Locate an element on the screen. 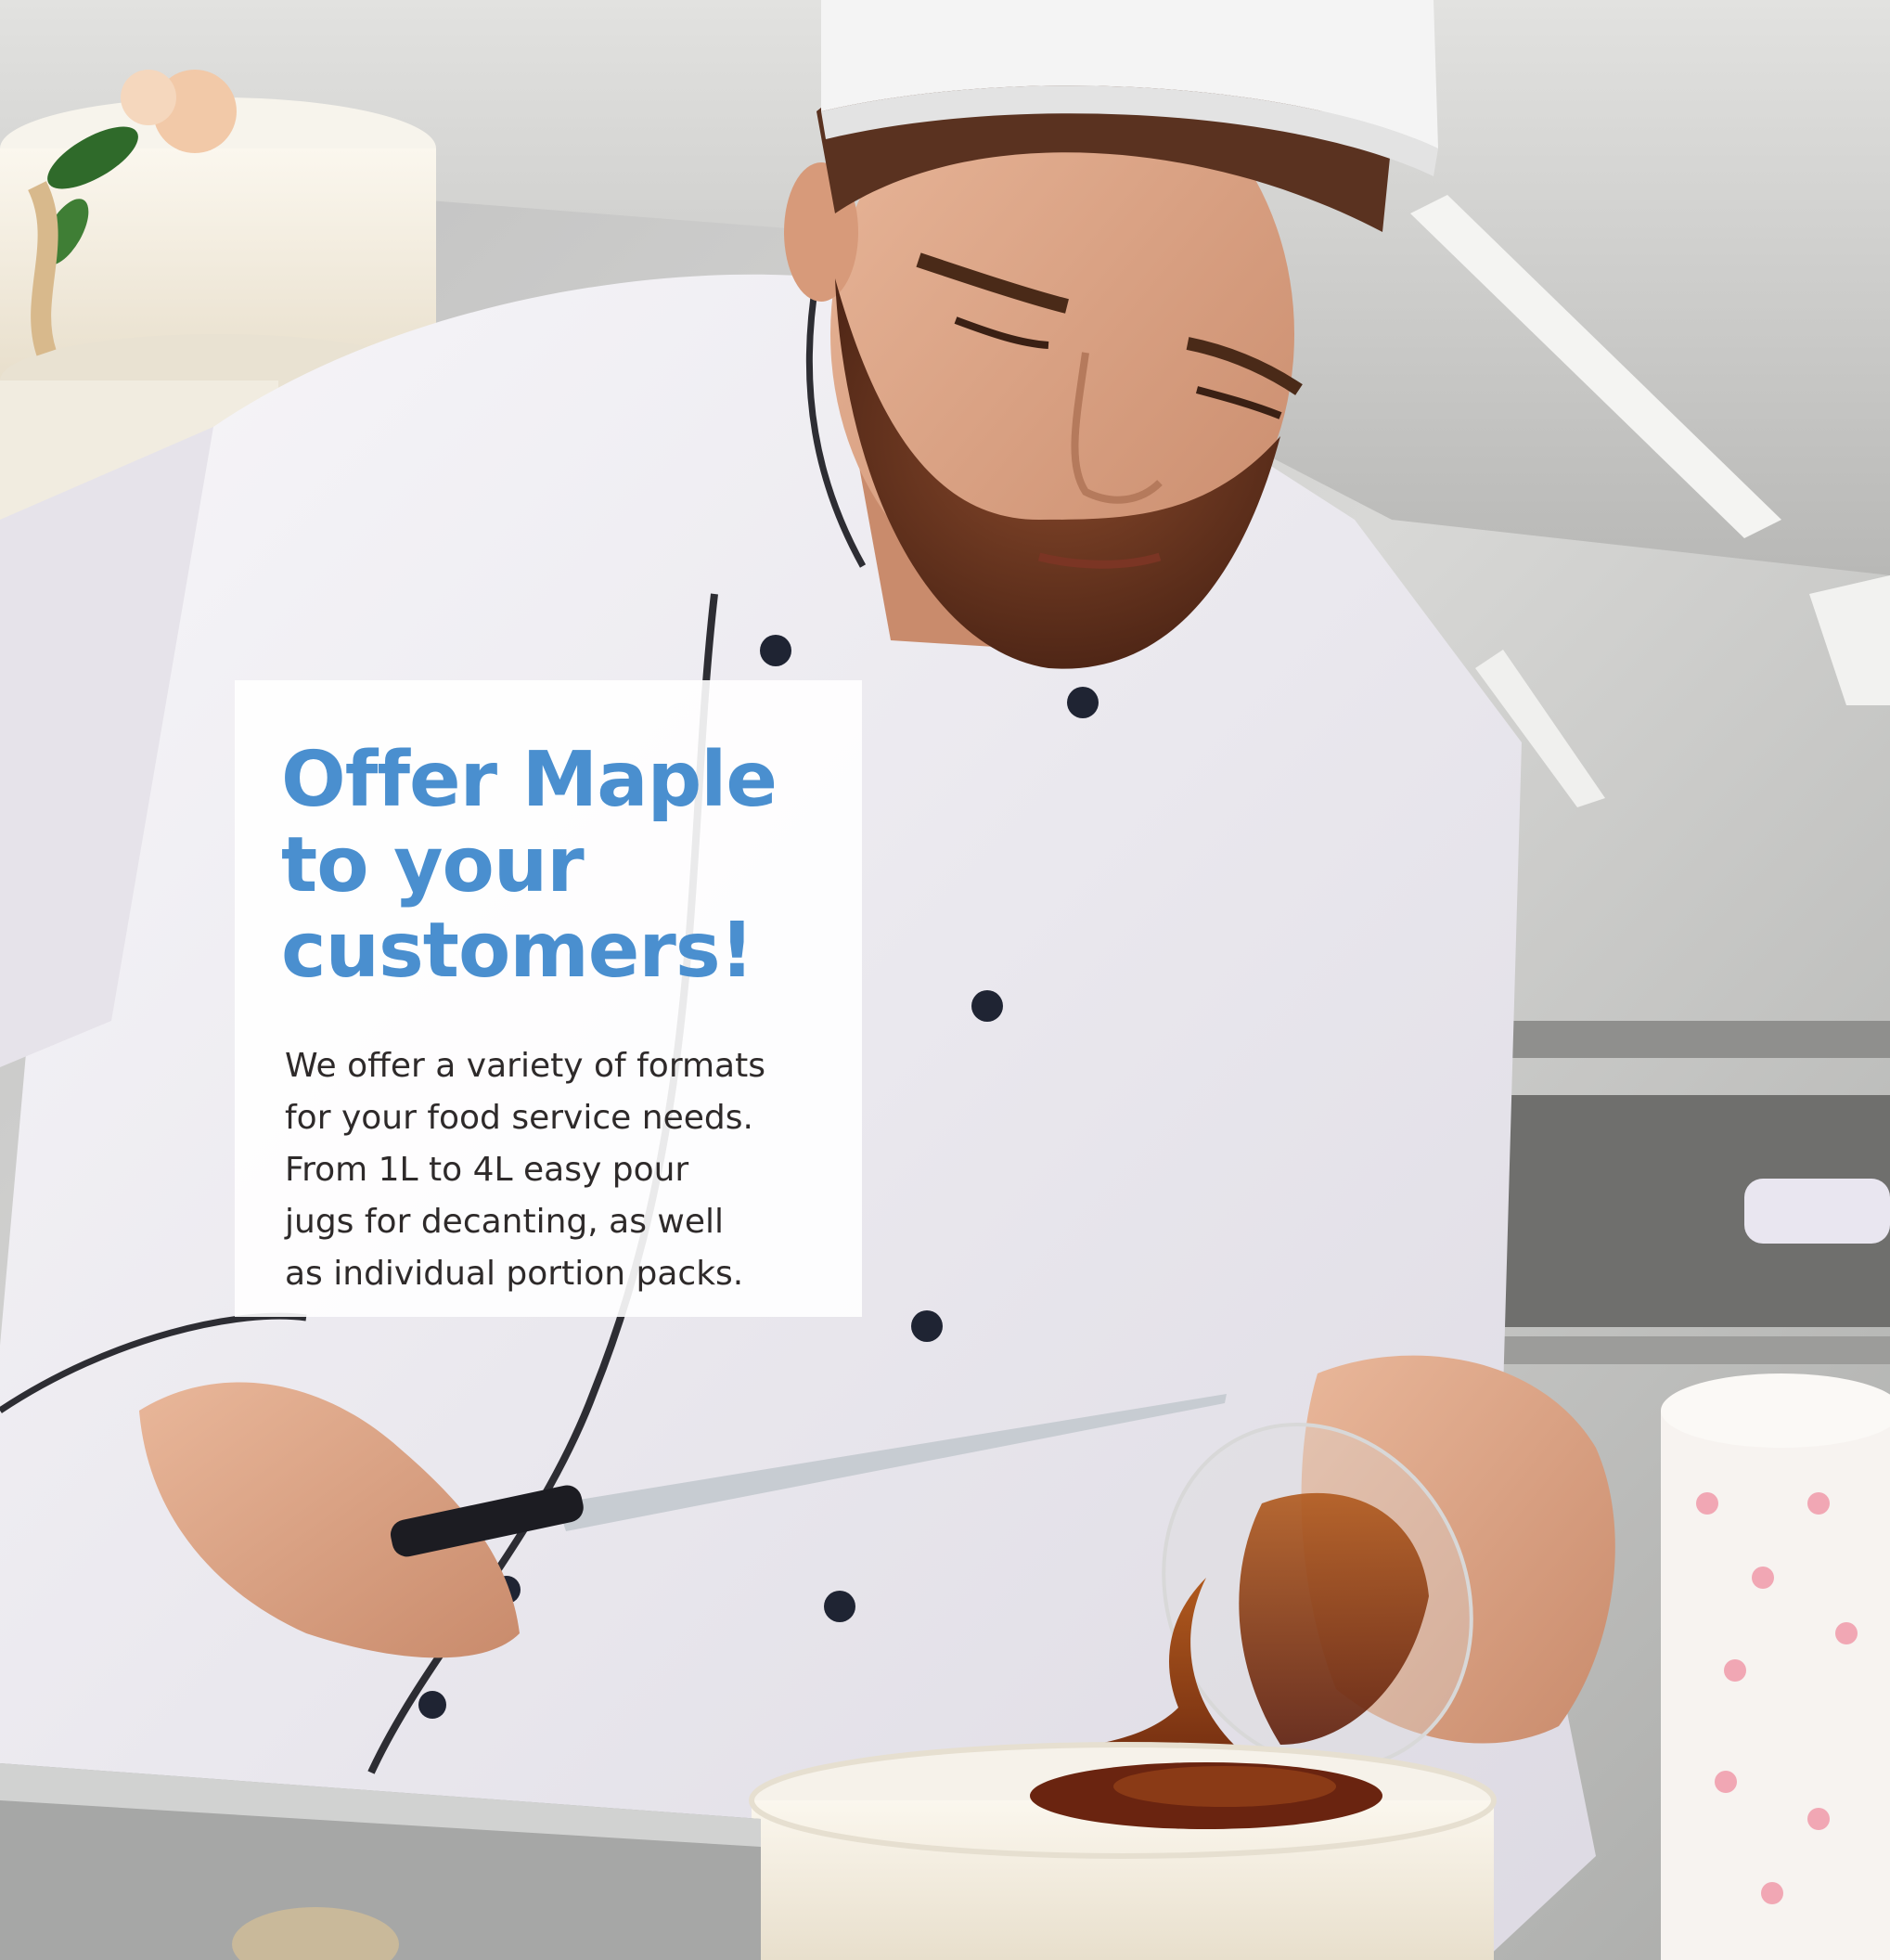 The width and height of the screenshot is (1890, 1960). body-line: jugs for decanting, as well is located at coordinates (505, 1222).